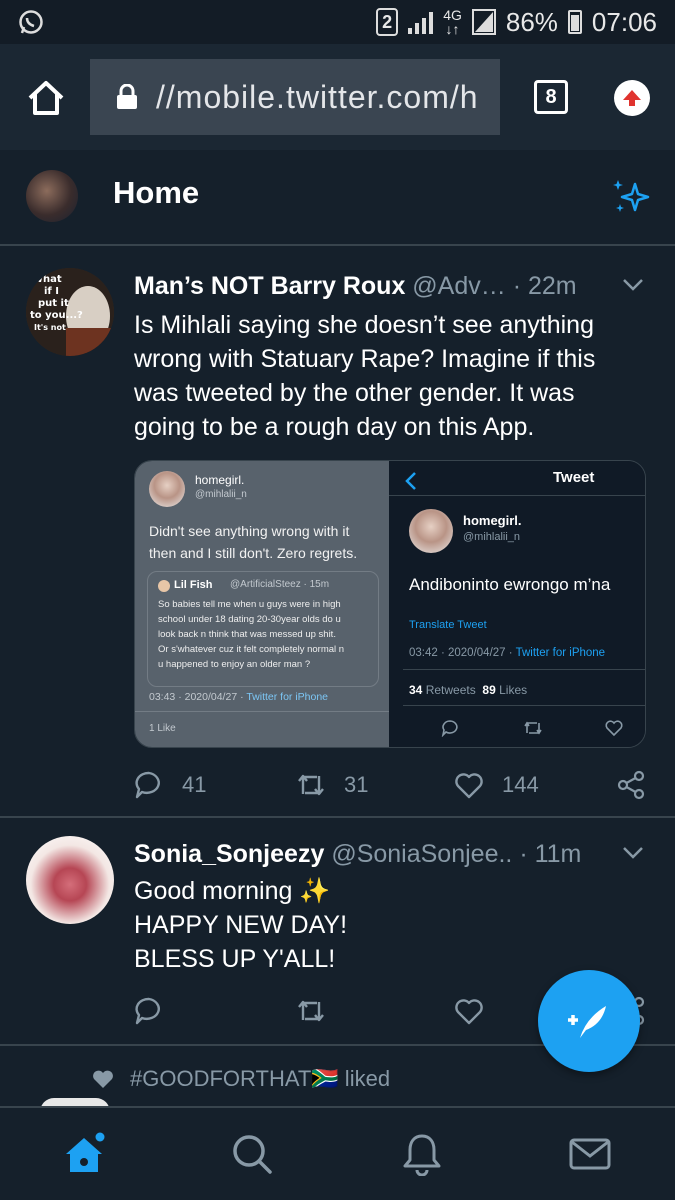  Describe the element at coordinates (253, 553) in the screenshot. I see `embedded-text: then and I still don't. Zero regrets.` at that location.